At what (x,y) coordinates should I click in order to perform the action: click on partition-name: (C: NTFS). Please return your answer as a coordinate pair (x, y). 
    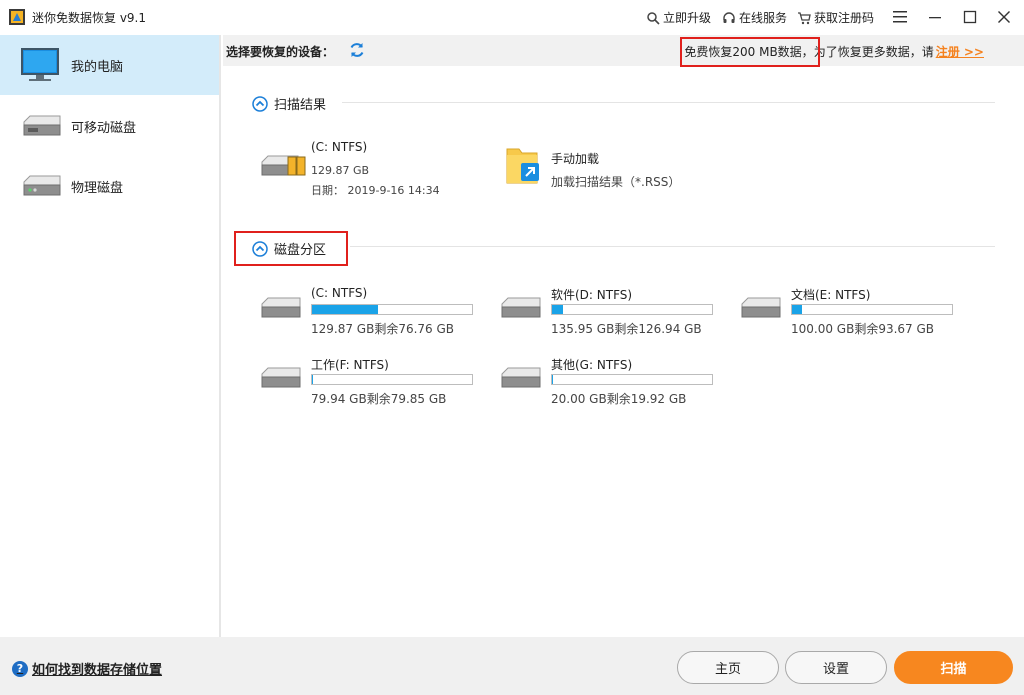
    Looking at the image, I should click on (339, 293).